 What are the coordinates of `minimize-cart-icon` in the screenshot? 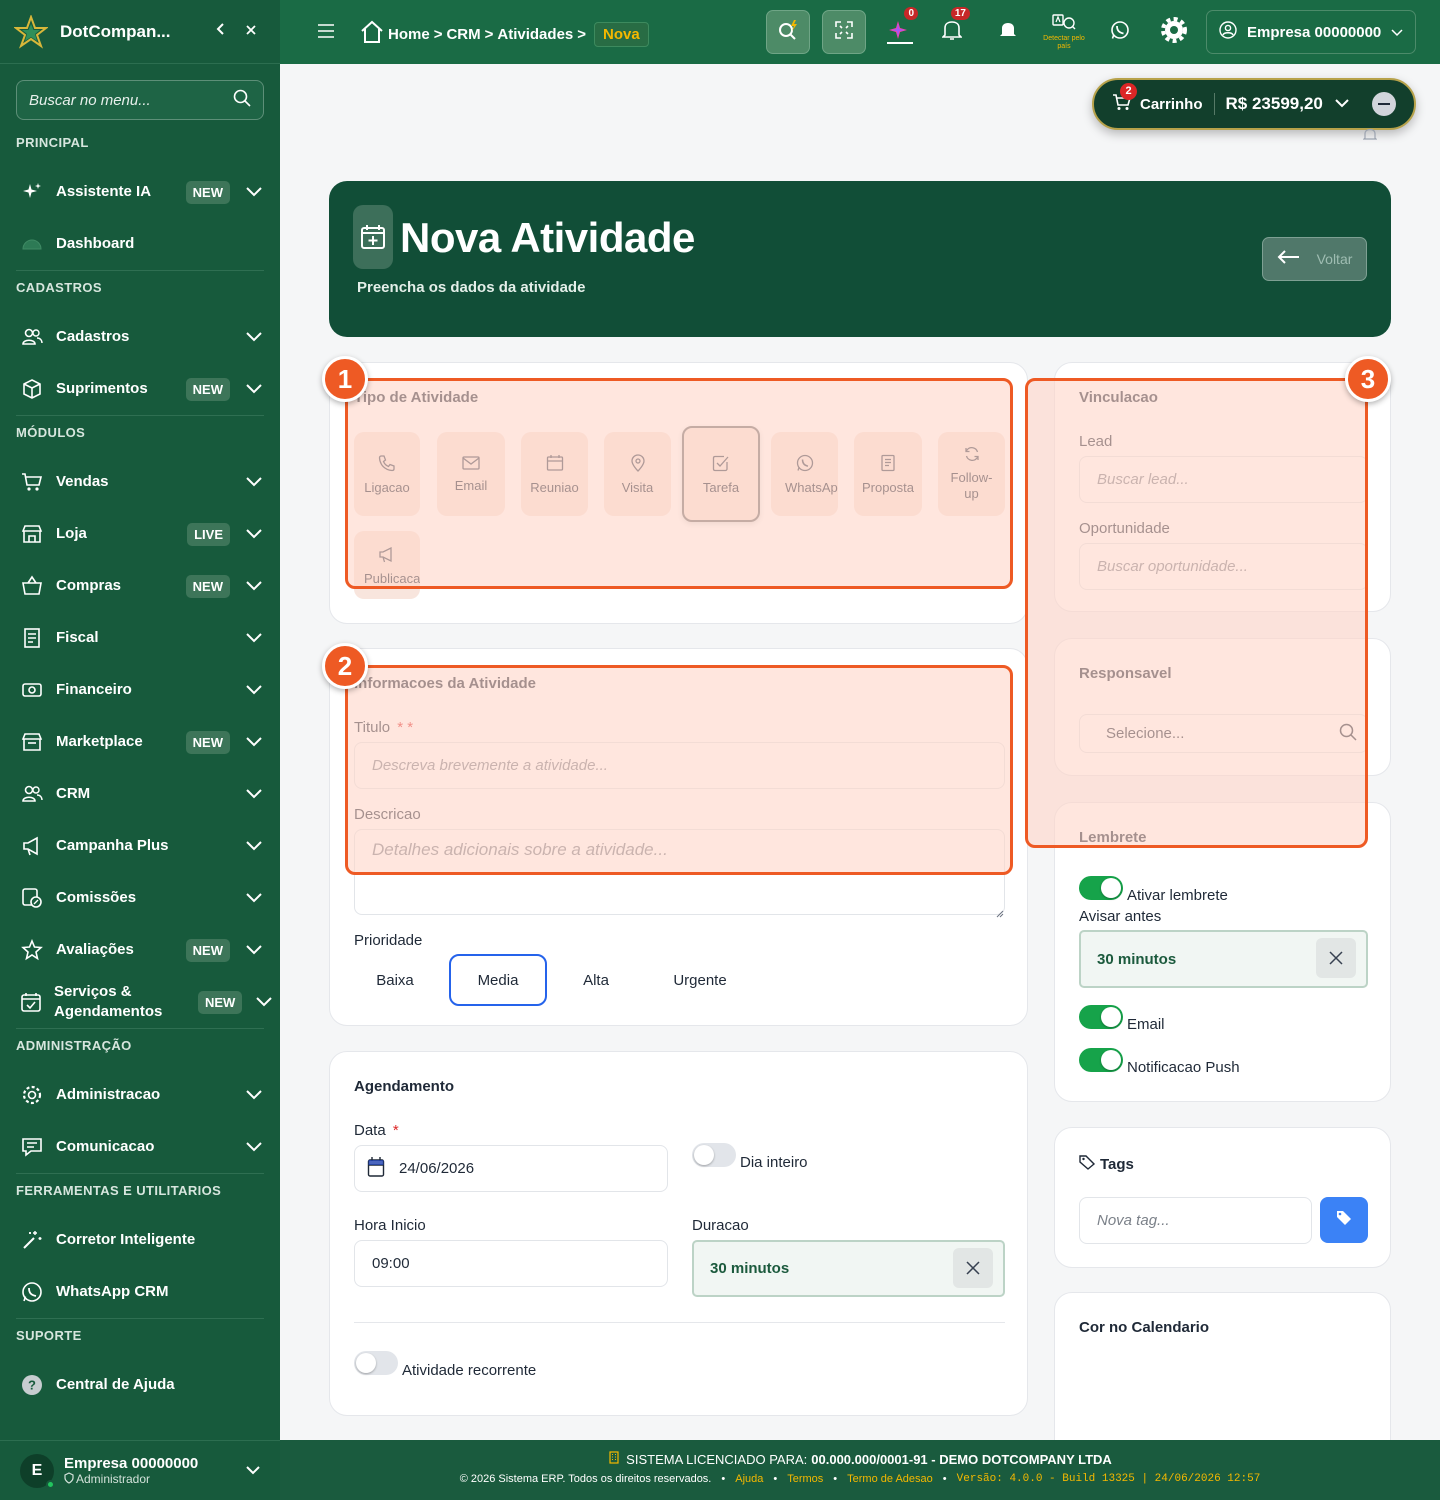 It's located at (1384, 104).